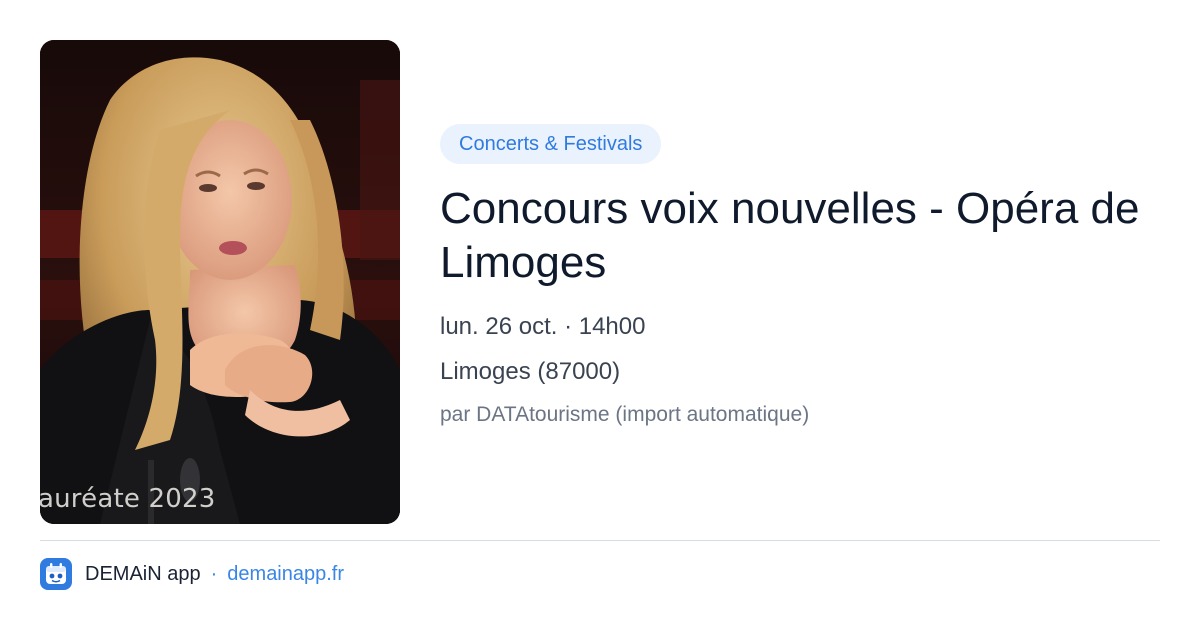 This screenshot has width=1200, height=630. Describe the element at coordinates (530, 371) in the screenshot. I see `event-location: Limoges (87000)` at that location.